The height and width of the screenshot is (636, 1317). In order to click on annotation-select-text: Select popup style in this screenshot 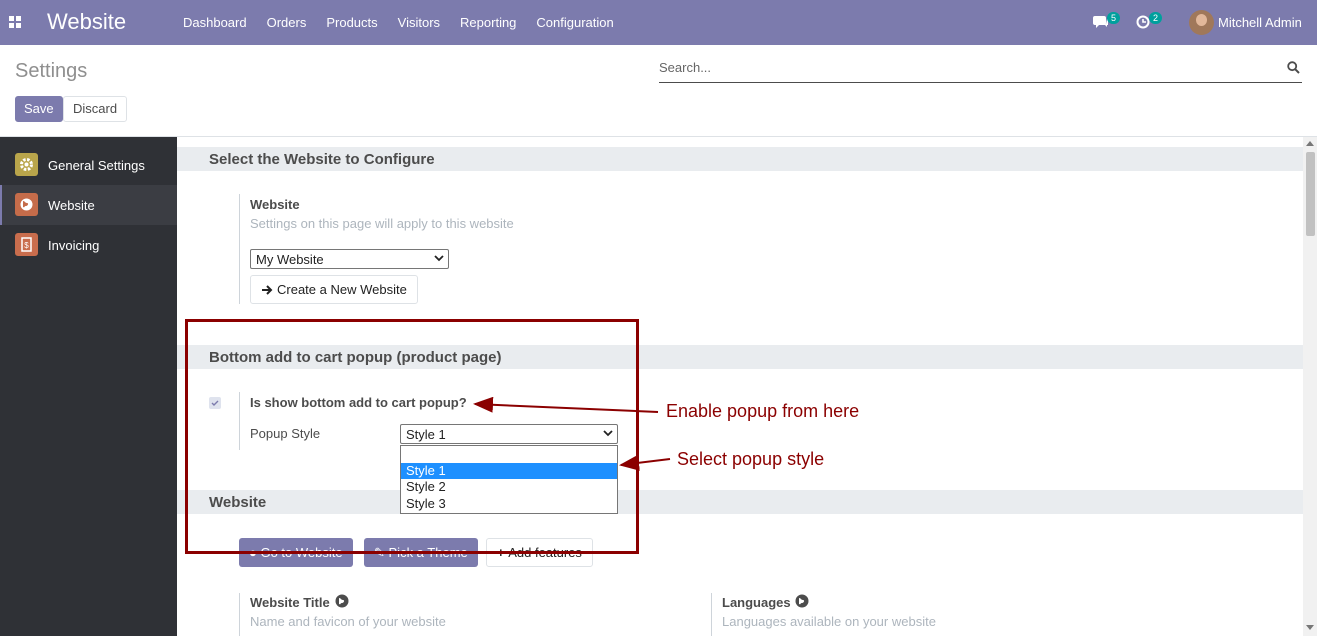, I will do `click(751, 459)`.